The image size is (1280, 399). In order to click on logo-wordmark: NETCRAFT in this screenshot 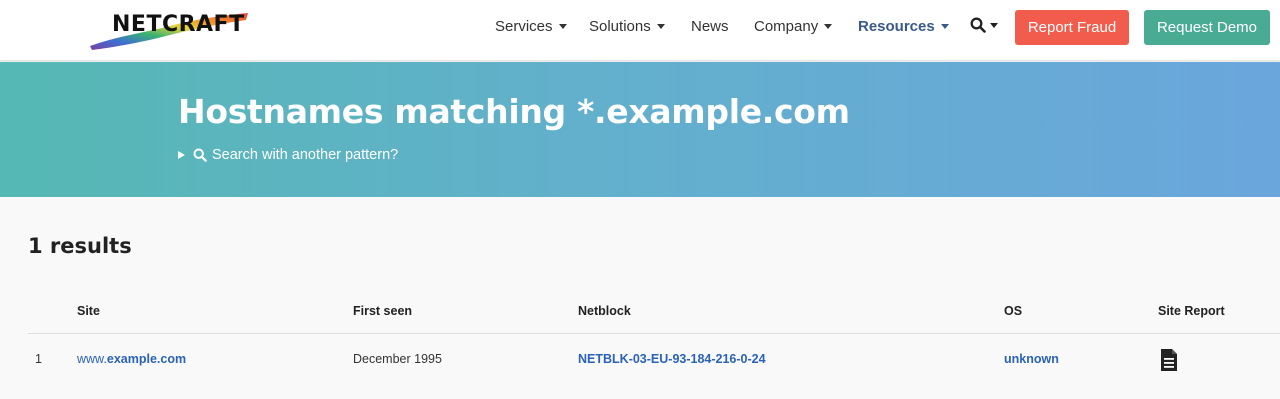, I will do `click(178, 24)`.